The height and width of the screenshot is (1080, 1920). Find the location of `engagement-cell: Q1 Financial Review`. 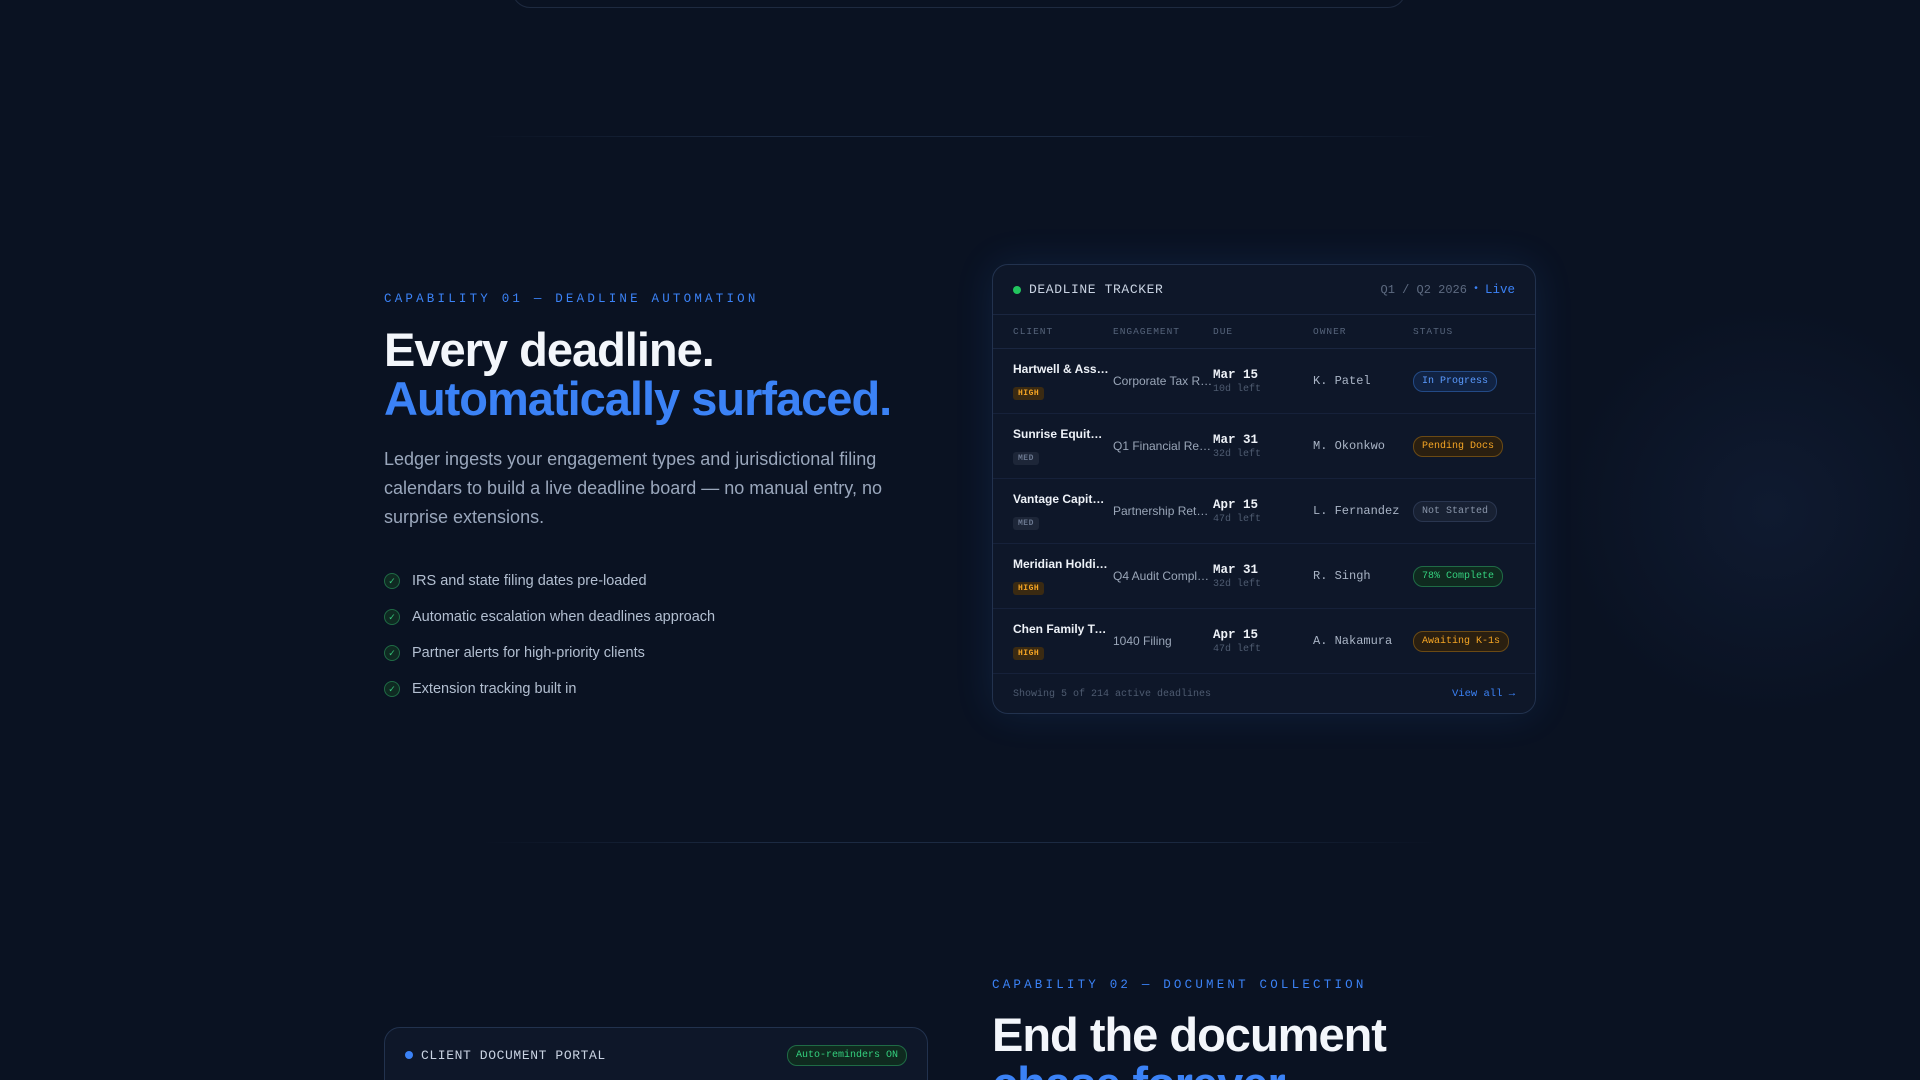

engagement-cell: Q1 Financial Review is located at coordinates (1163, 446).